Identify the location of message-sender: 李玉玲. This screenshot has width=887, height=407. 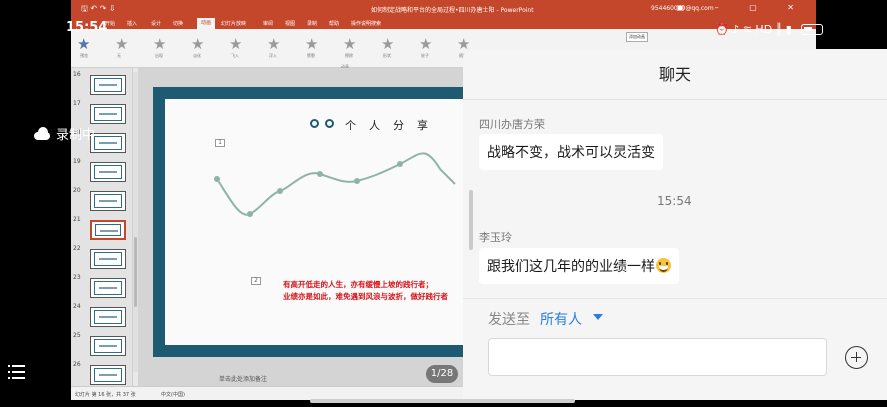
(495, 237).